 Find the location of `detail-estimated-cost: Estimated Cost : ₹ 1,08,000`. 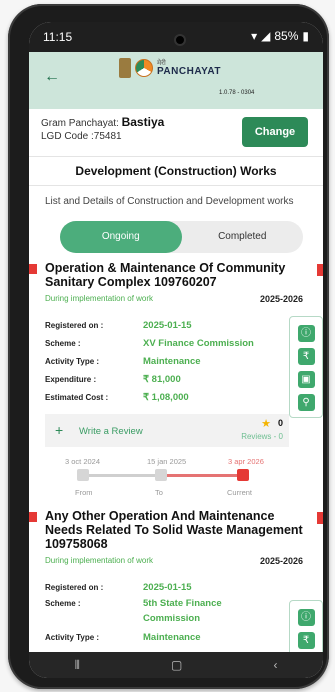

detail-estimated-cost: Estimated Cost : ₹ 1,08,000 is located at coordinates (184, 397).